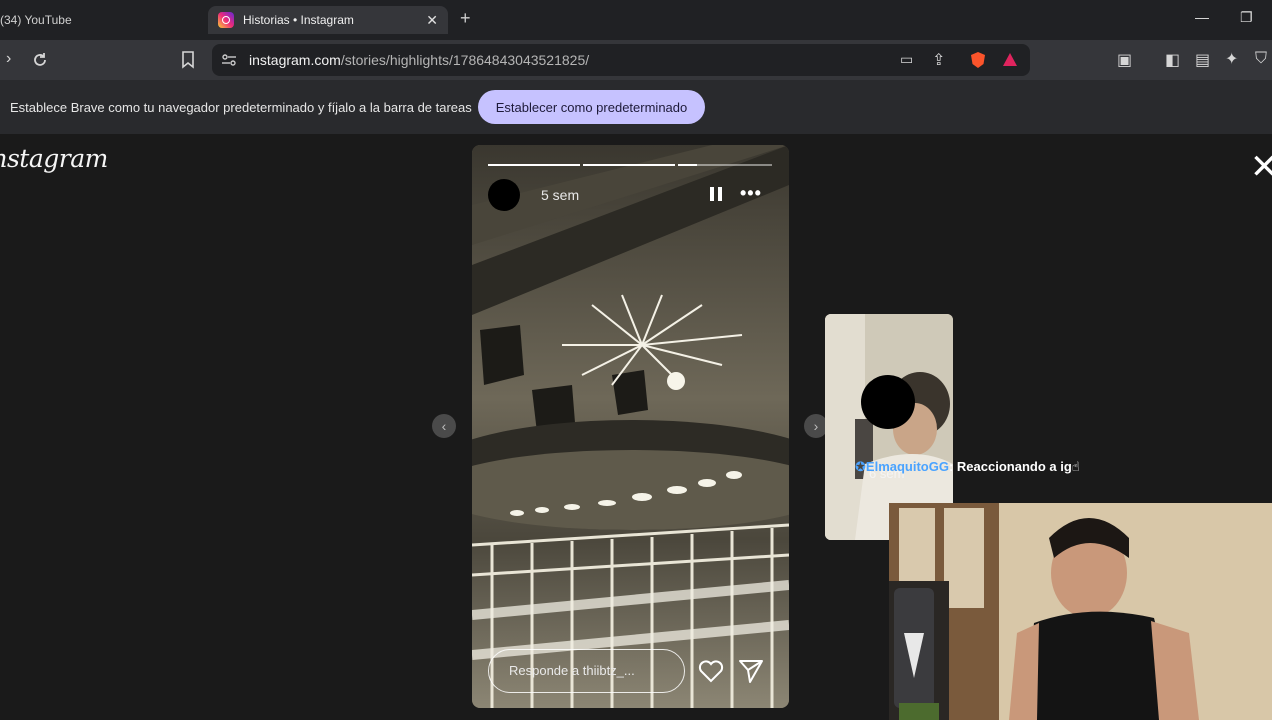  Describe the element at coordinates (1246, 17) in the screenshot. I see `restore-icon: ❐` at that location.